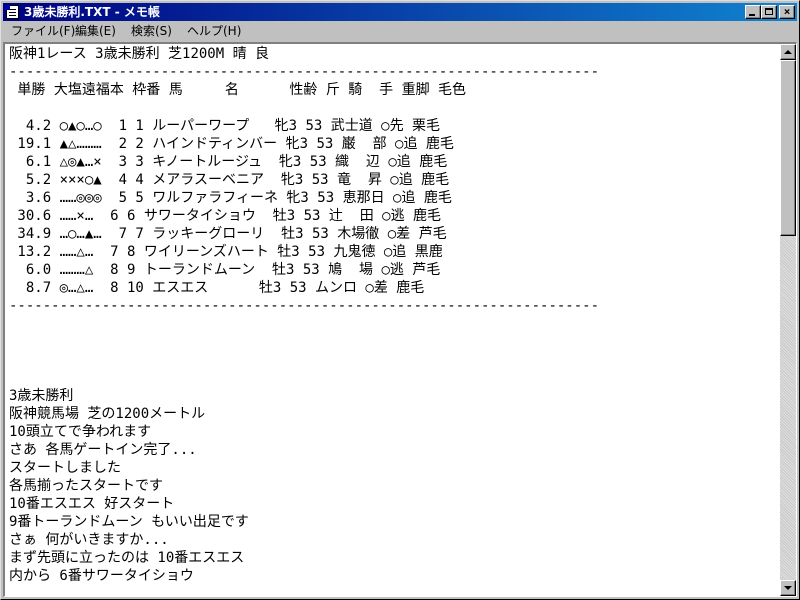 The height and width of the screenshot is (600, 800). What do you see at coordinates (226, 252) in the screenshot?
I see `entry-line: 13.2 ……△… 7 8 ワイリーンズハート 牡3 53 九鬼徳 ○追 黒鹿` at bounding box center [226, 252].